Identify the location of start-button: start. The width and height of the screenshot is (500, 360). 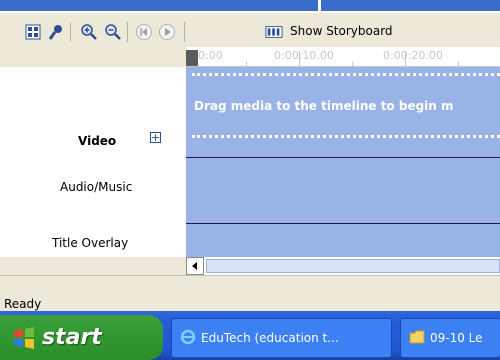
(81, 337).